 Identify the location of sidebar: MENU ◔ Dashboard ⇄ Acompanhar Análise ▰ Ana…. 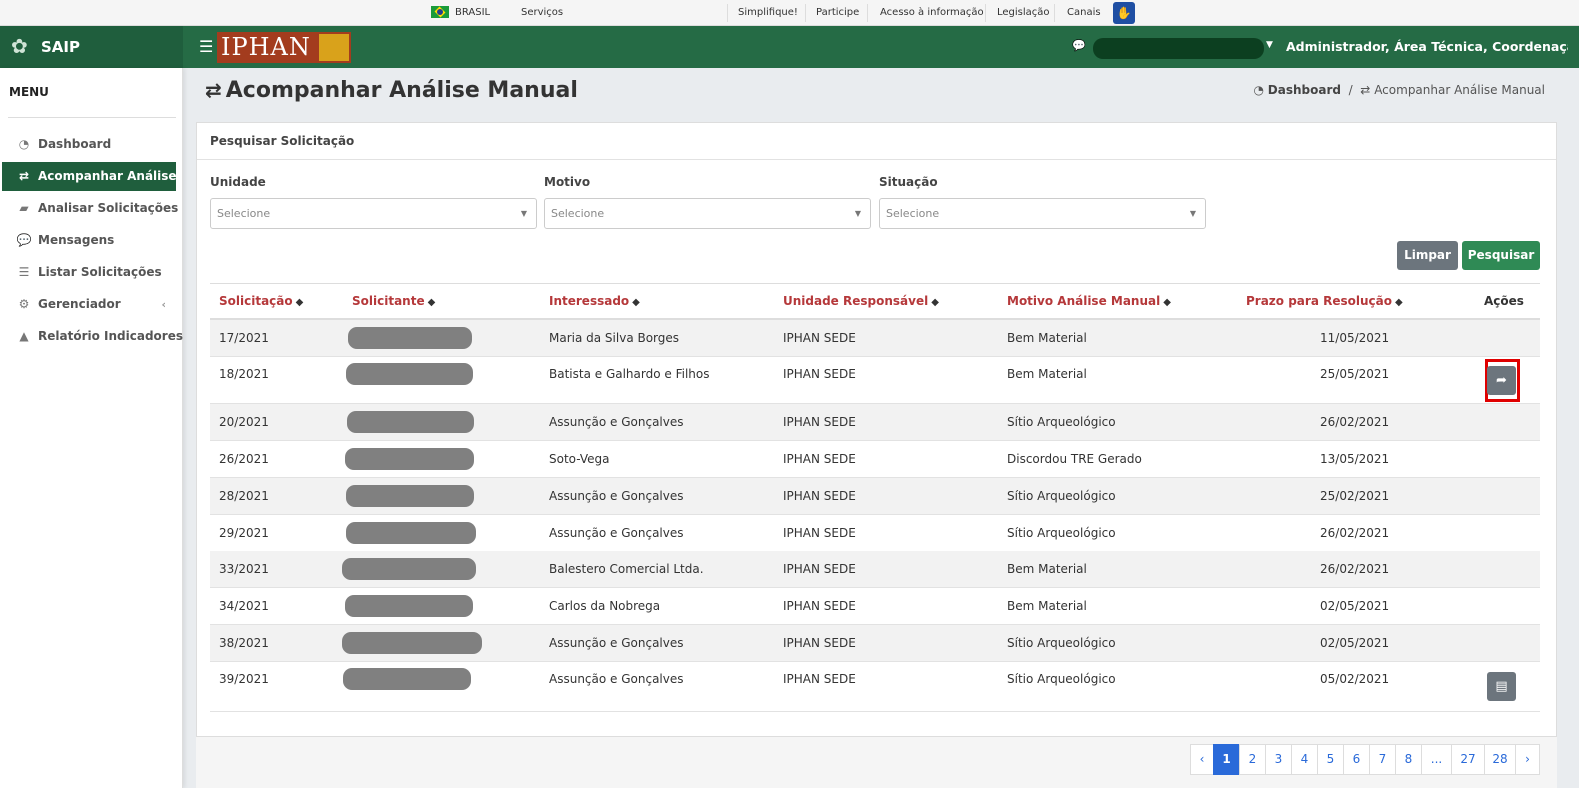
(91, 428).